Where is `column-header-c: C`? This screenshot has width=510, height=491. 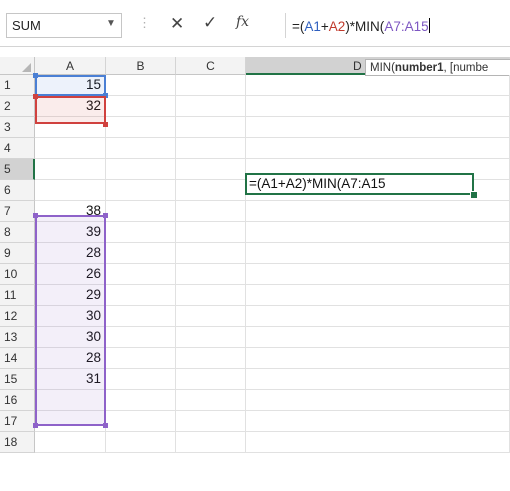 column-header-c: C is located at coordinates (211, 66).